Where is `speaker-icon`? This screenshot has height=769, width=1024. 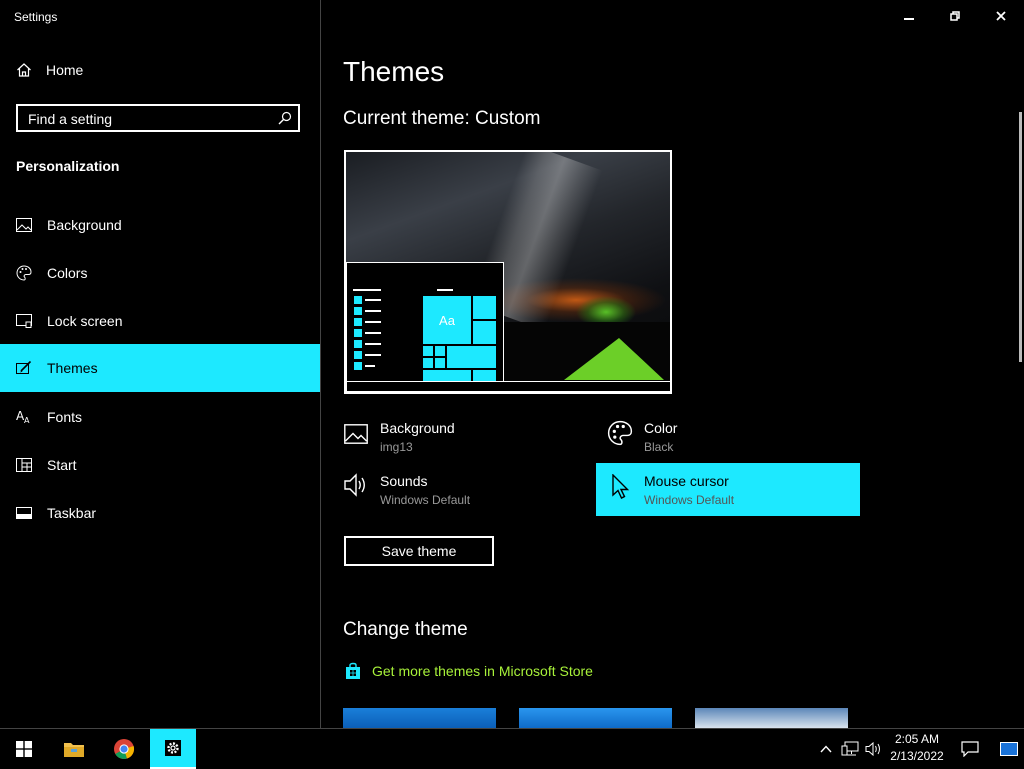
speaker-icon is located at coordinates (356, 480).